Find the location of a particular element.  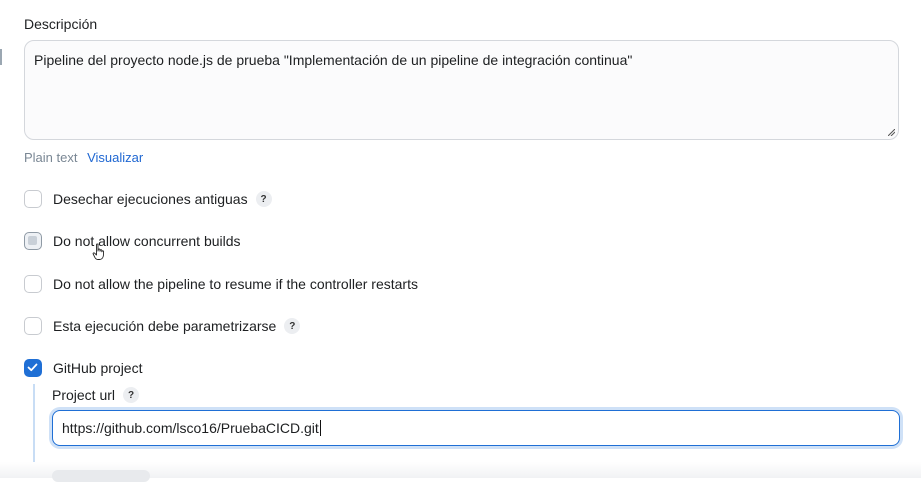

discard-old-builds-label: Desechar ejecuciones antiguas is located at coordinates (150, 199).